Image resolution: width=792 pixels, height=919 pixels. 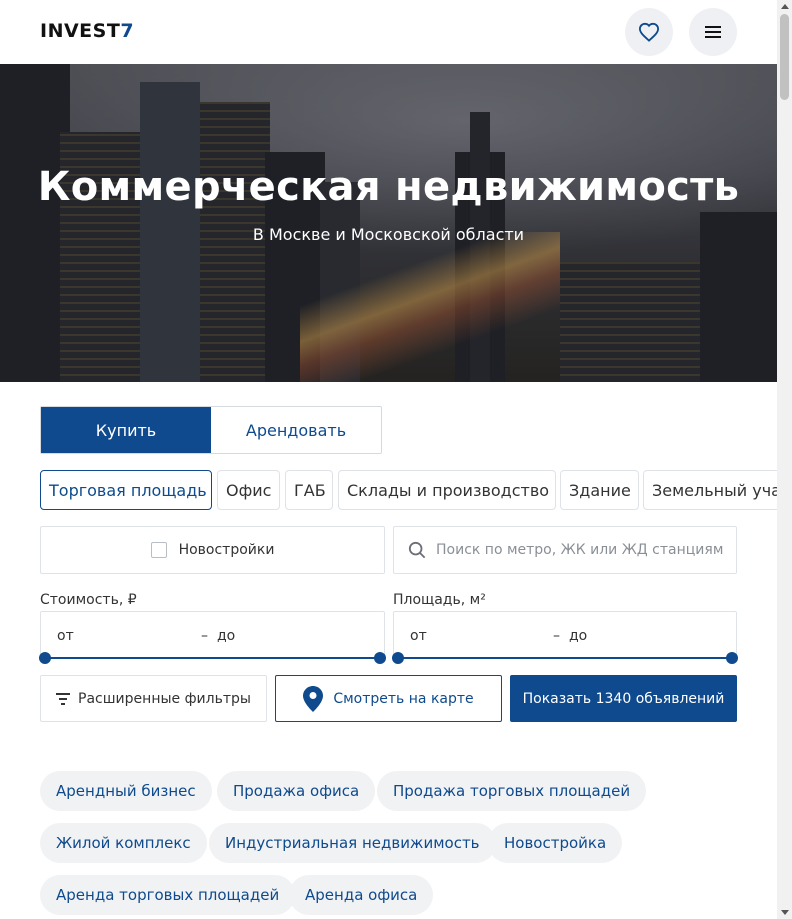 I want to click on scroll-thumb, so click(x=784, y=57).